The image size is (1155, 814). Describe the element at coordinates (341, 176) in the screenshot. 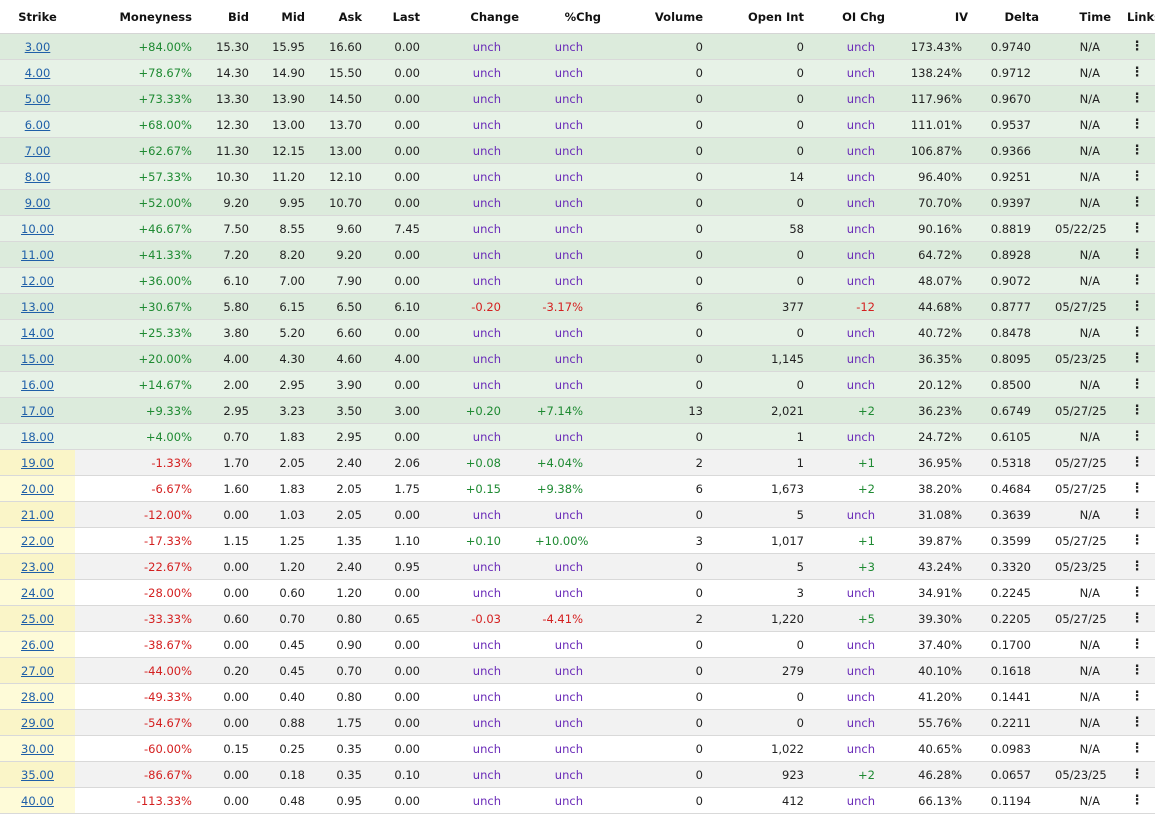

I see `cell-ask: 12.10` at that location.